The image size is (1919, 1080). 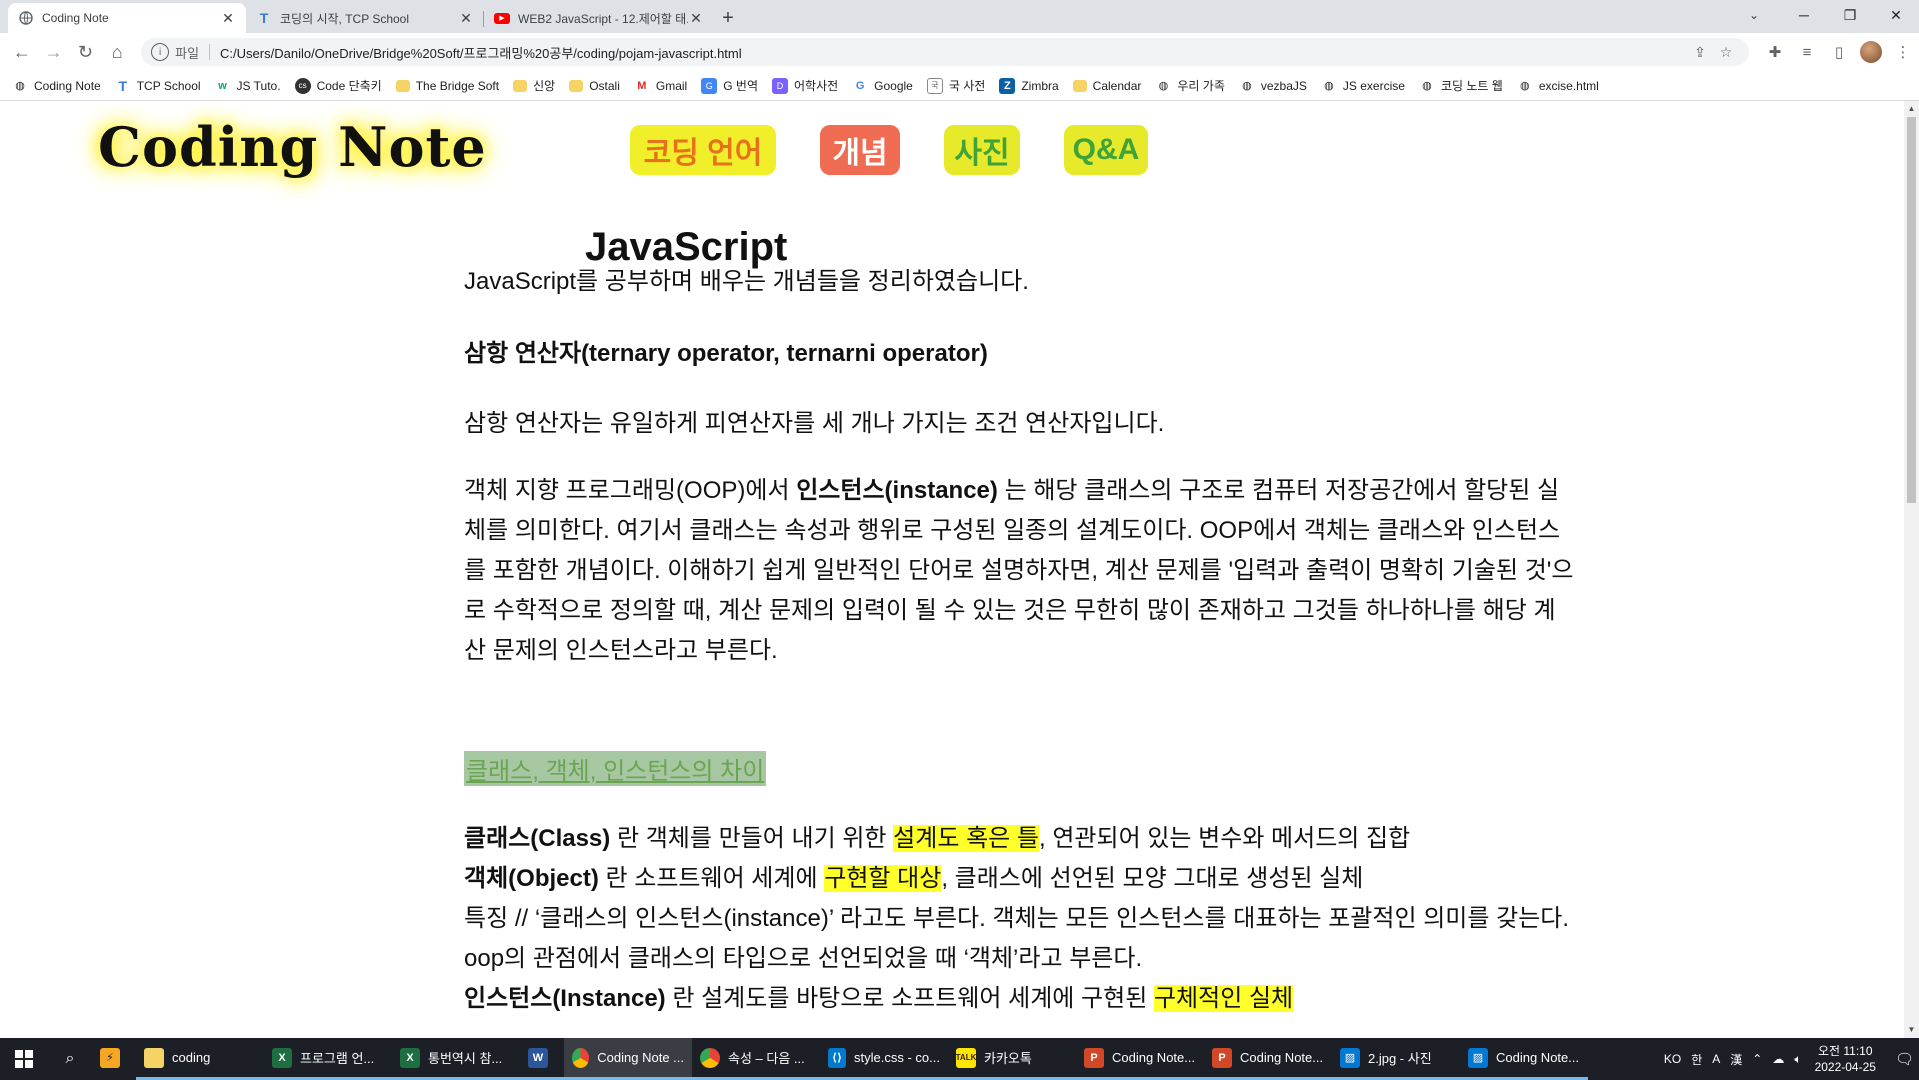 I want to click on clock: 오전 11:10 2022-04-25, so click(x=1845, y=1059).